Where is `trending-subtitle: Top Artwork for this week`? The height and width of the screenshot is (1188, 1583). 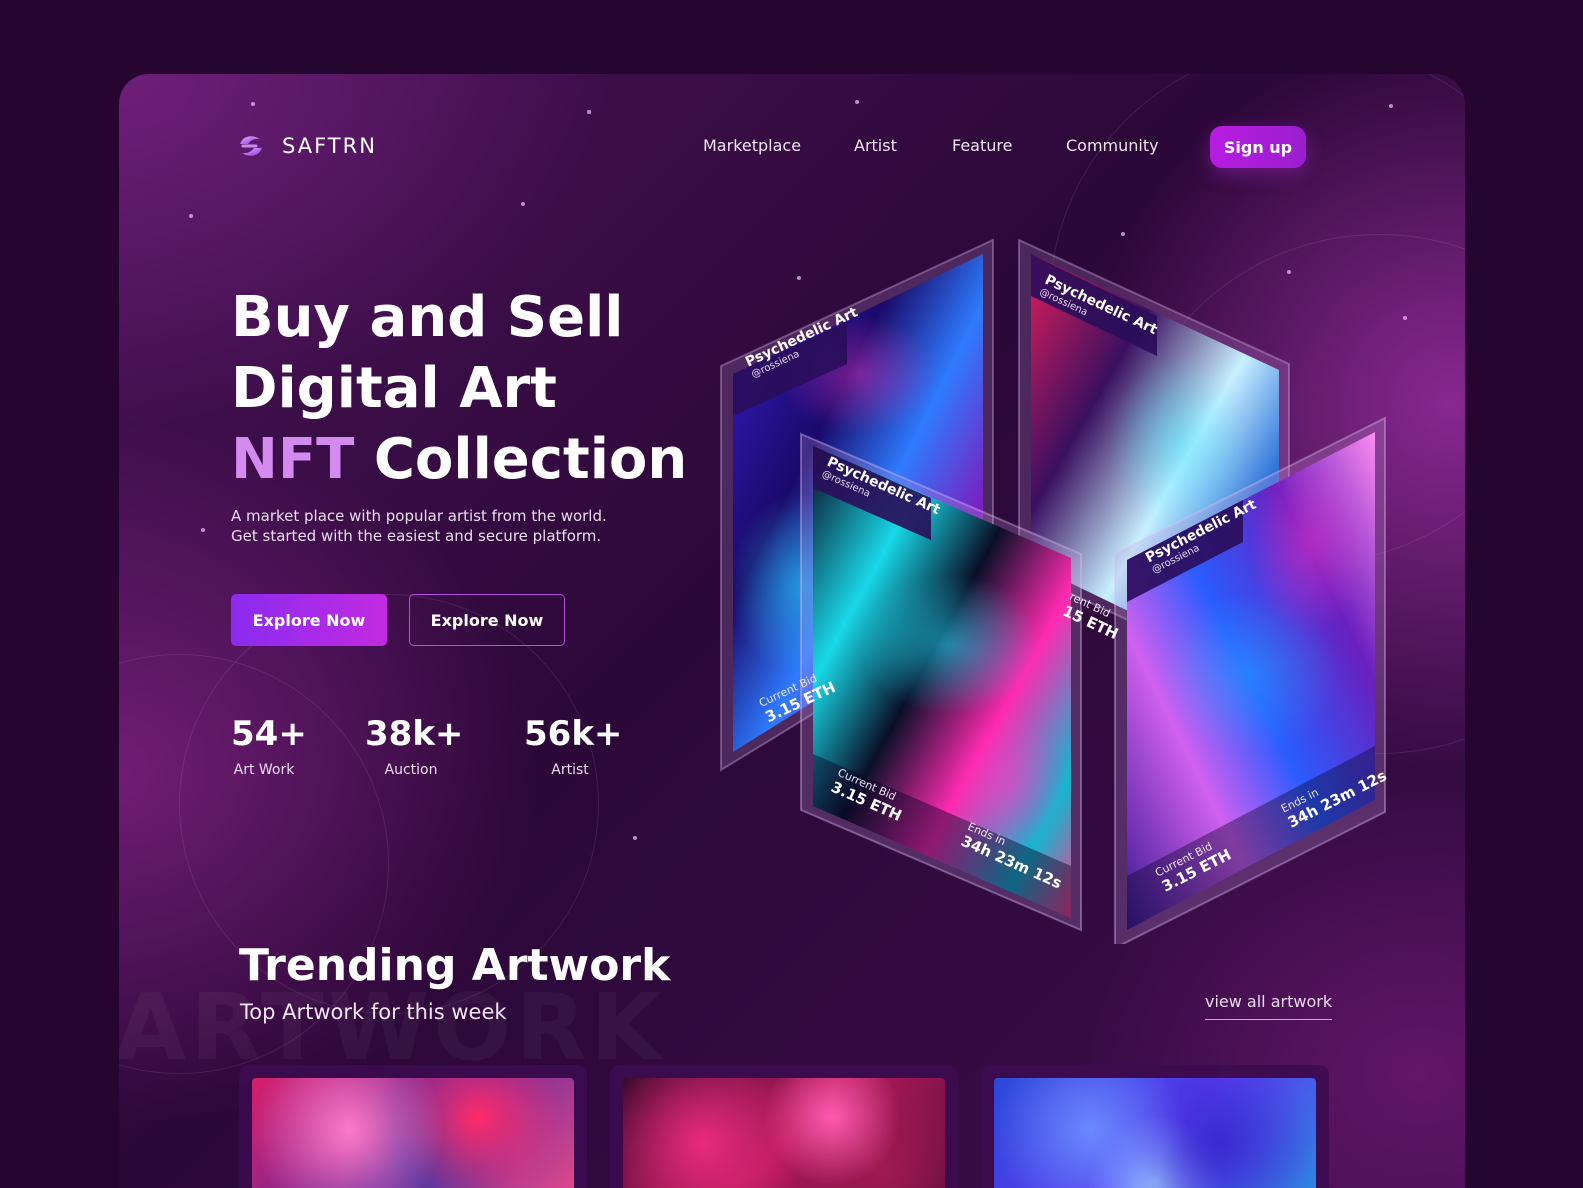 trending-subtitle: Top Artwork for this week is located at coordinates (373, 1012).